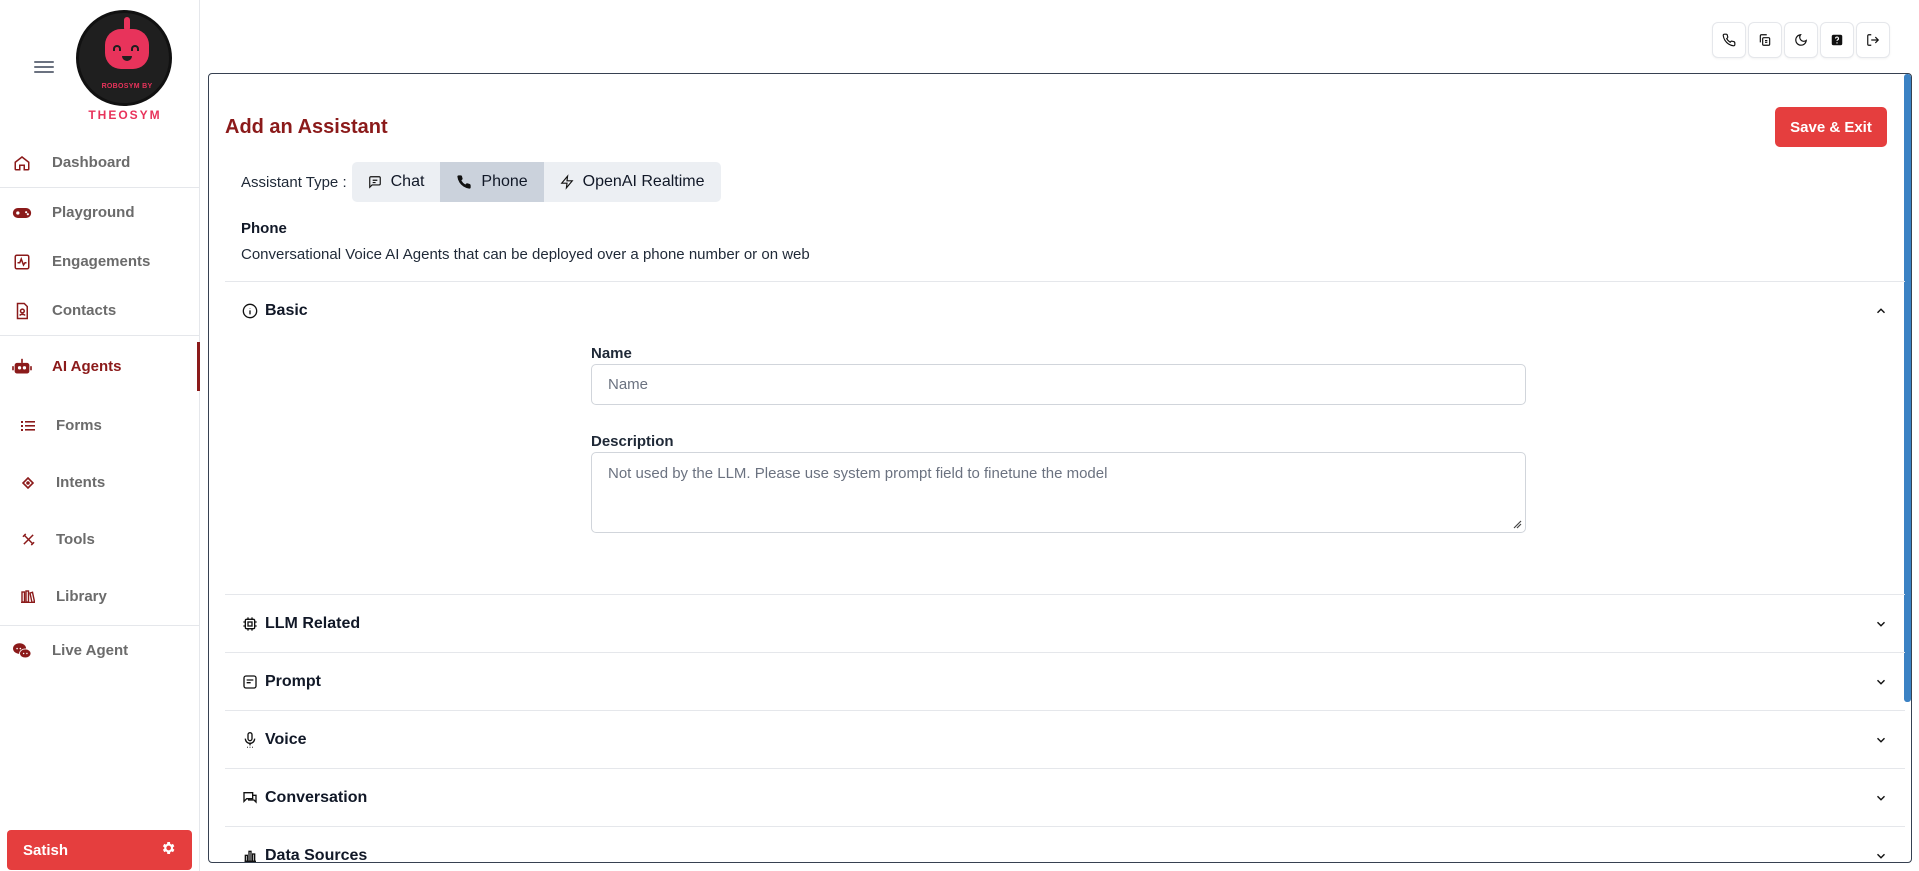  What do you see at coordinates (1517, 524) in the screenshot?
I see `resize-handle-icon` at bounding box center [1517, 524].